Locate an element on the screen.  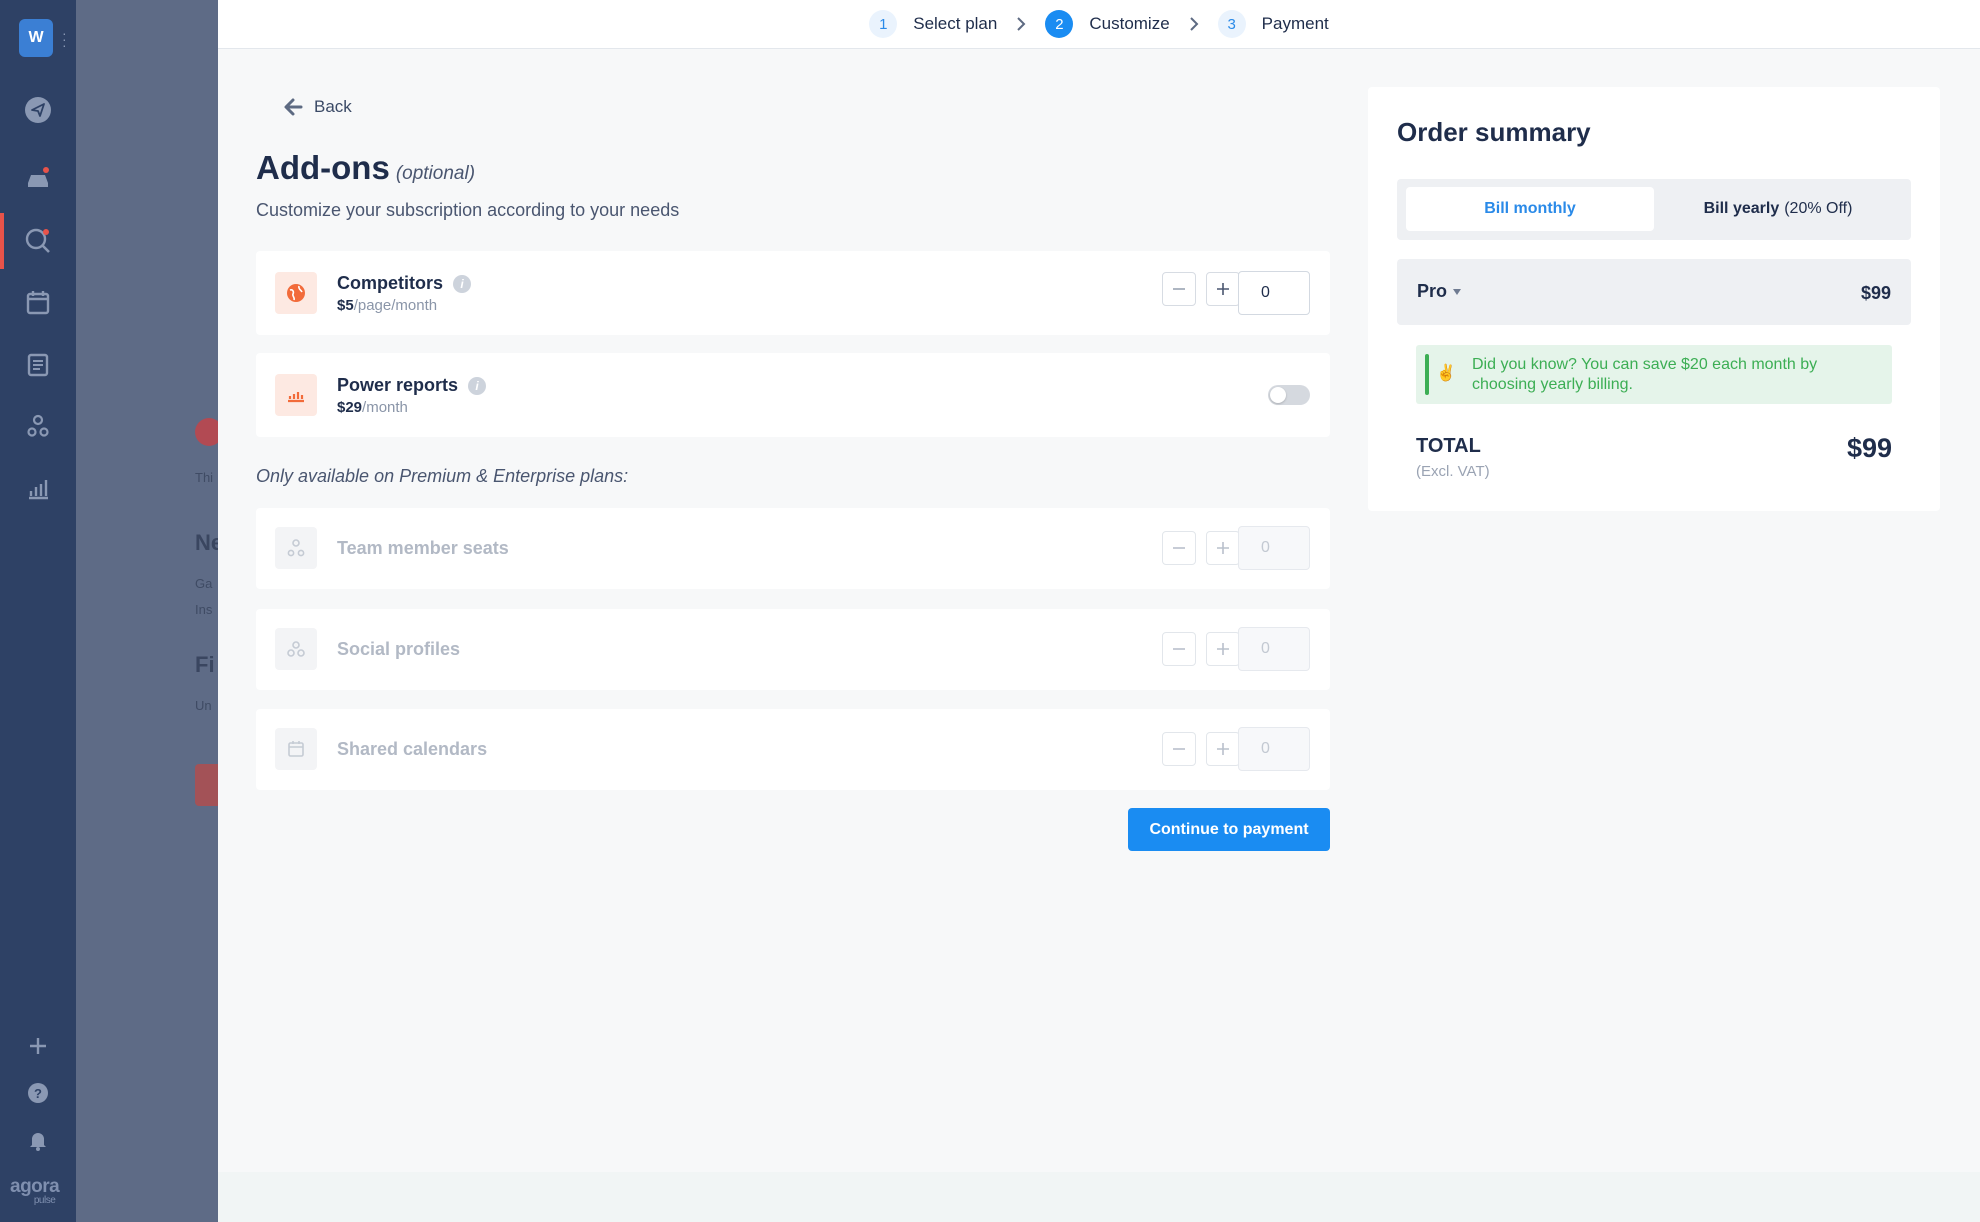
analytics-icon is located at coordinates (38, 488).